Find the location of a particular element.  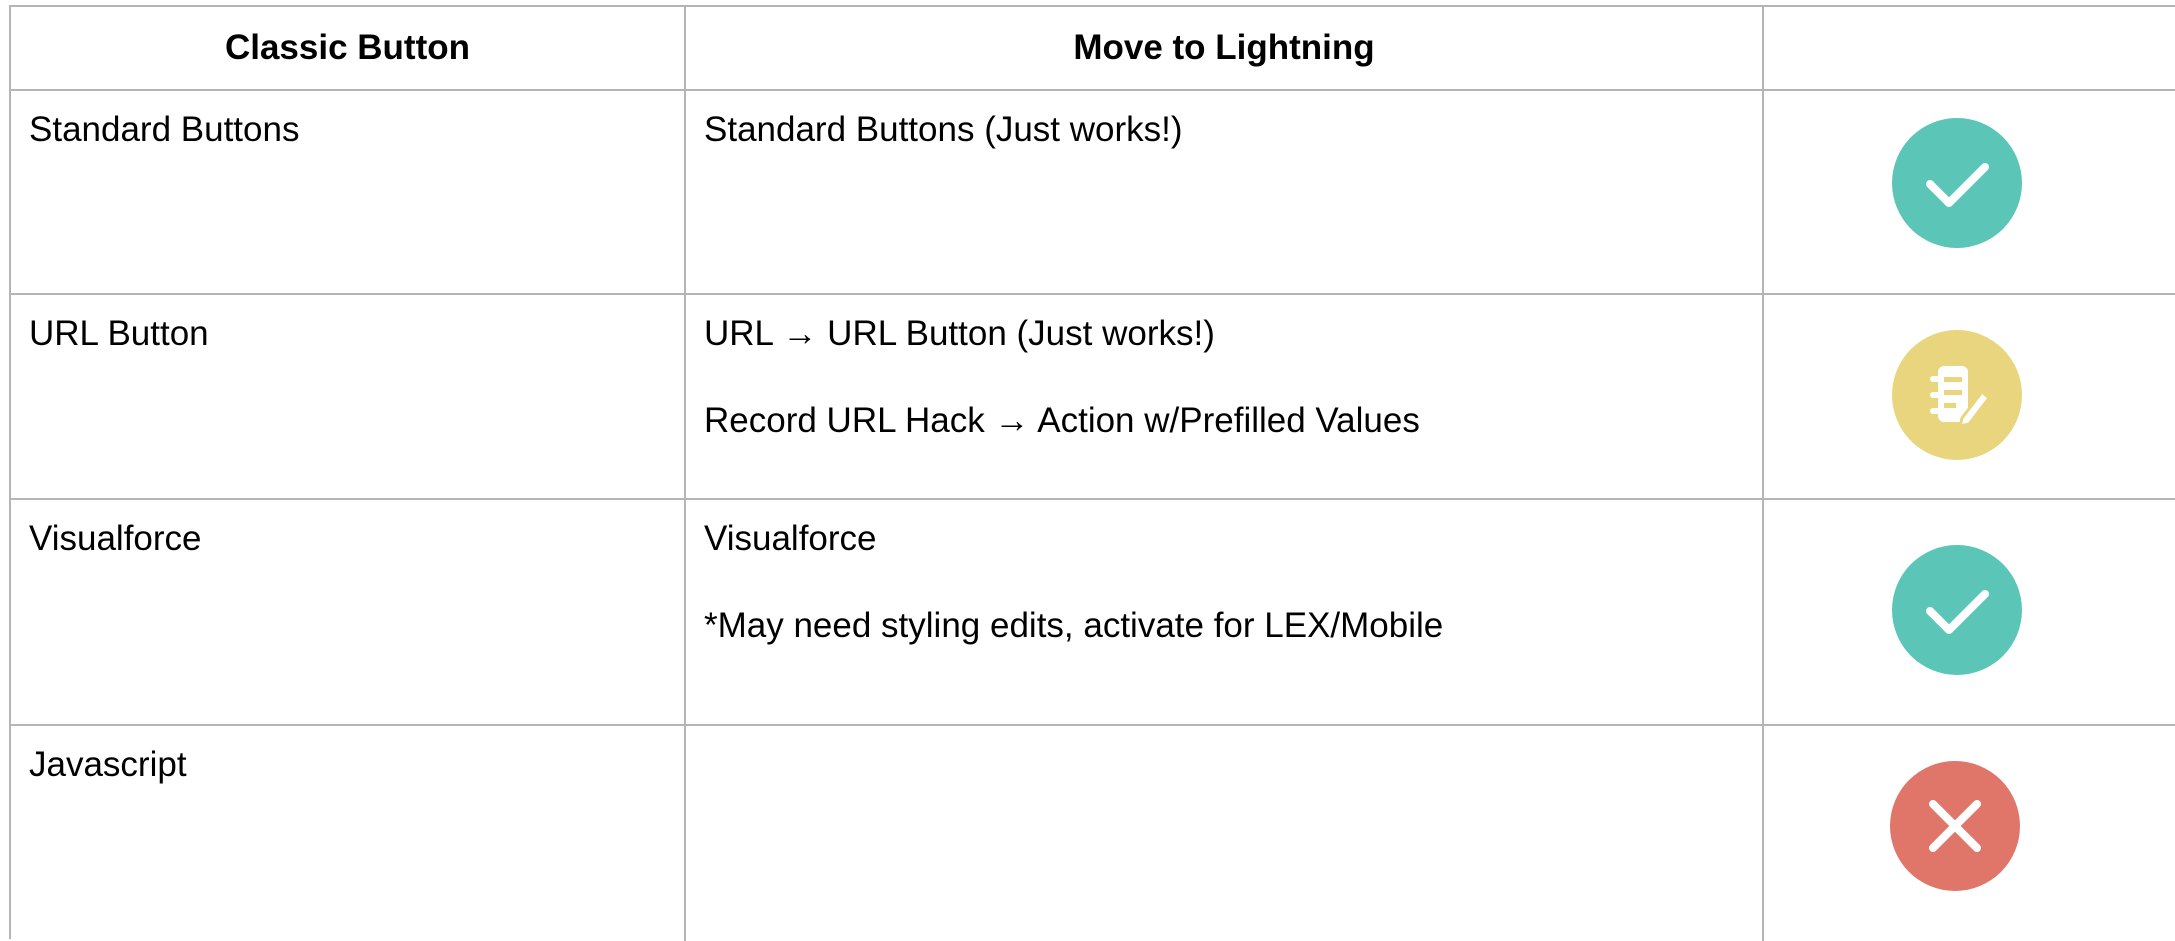

header-classic-button: Classic Button is located at coordinates (348, 48).